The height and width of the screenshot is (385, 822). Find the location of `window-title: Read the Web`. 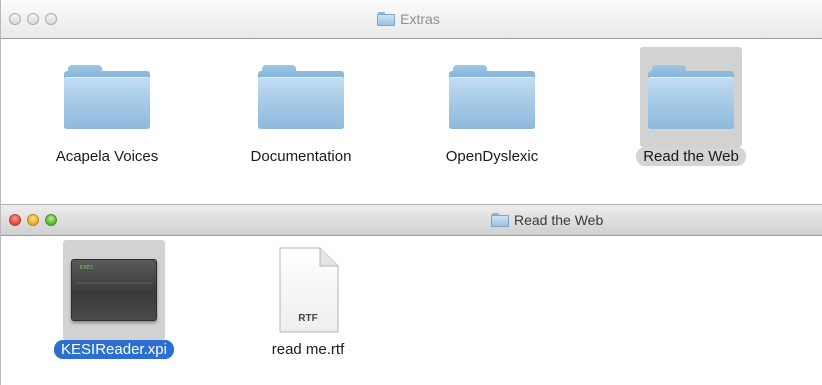

window-title: Read the Web is located at coordinates (547, 220).